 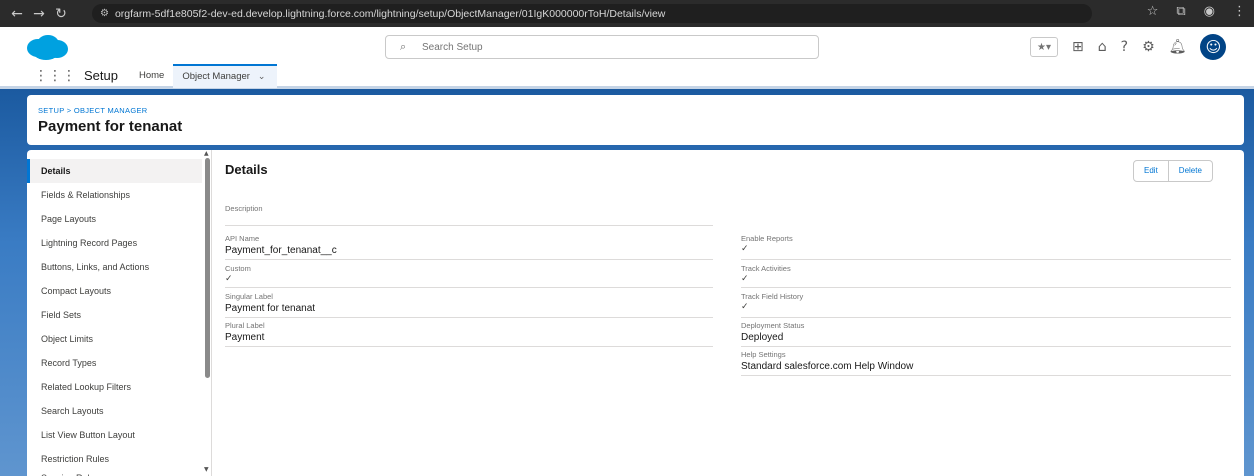 What do you see at coordinates (104, 13) in the screenshot?
I see `site-info-icon: ⚙` at bounding box center [104, 13].